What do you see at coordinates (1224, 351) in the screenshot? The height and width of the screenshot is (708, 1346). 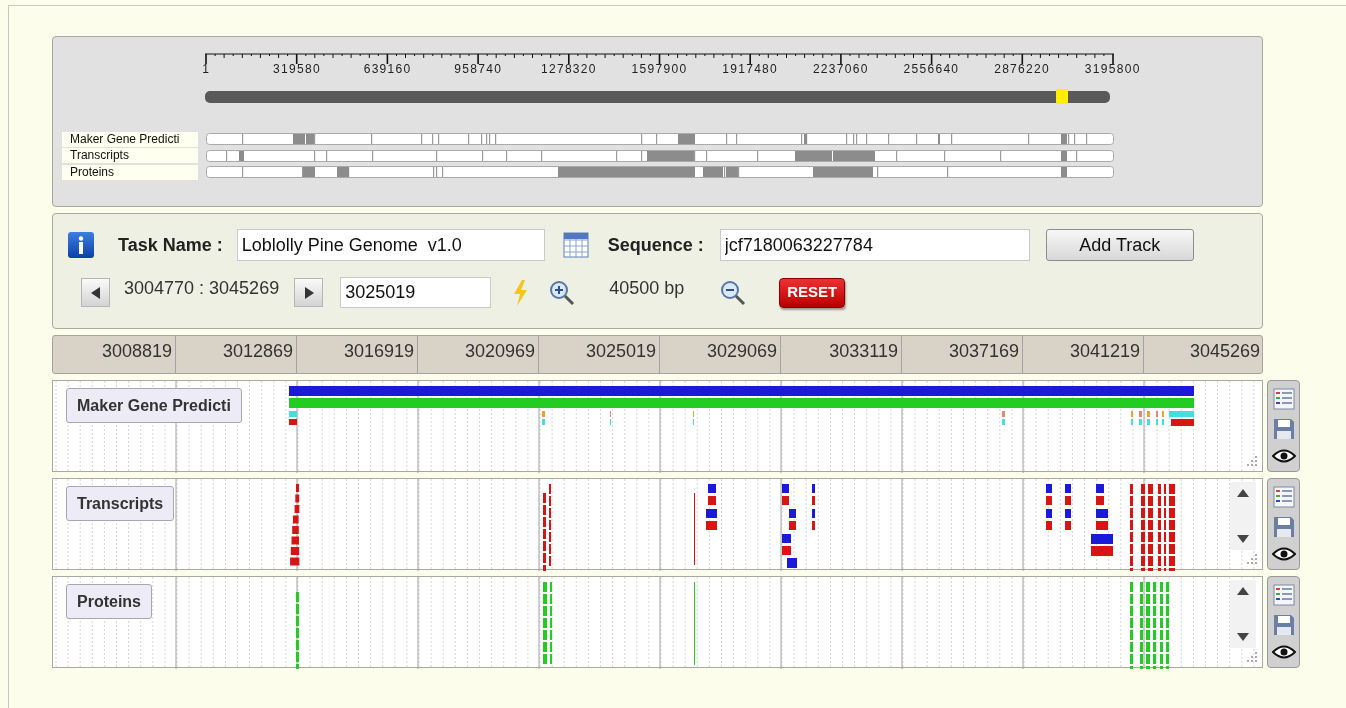 I see `ruler-label: 3045269` at bounding box center [1224, 351].